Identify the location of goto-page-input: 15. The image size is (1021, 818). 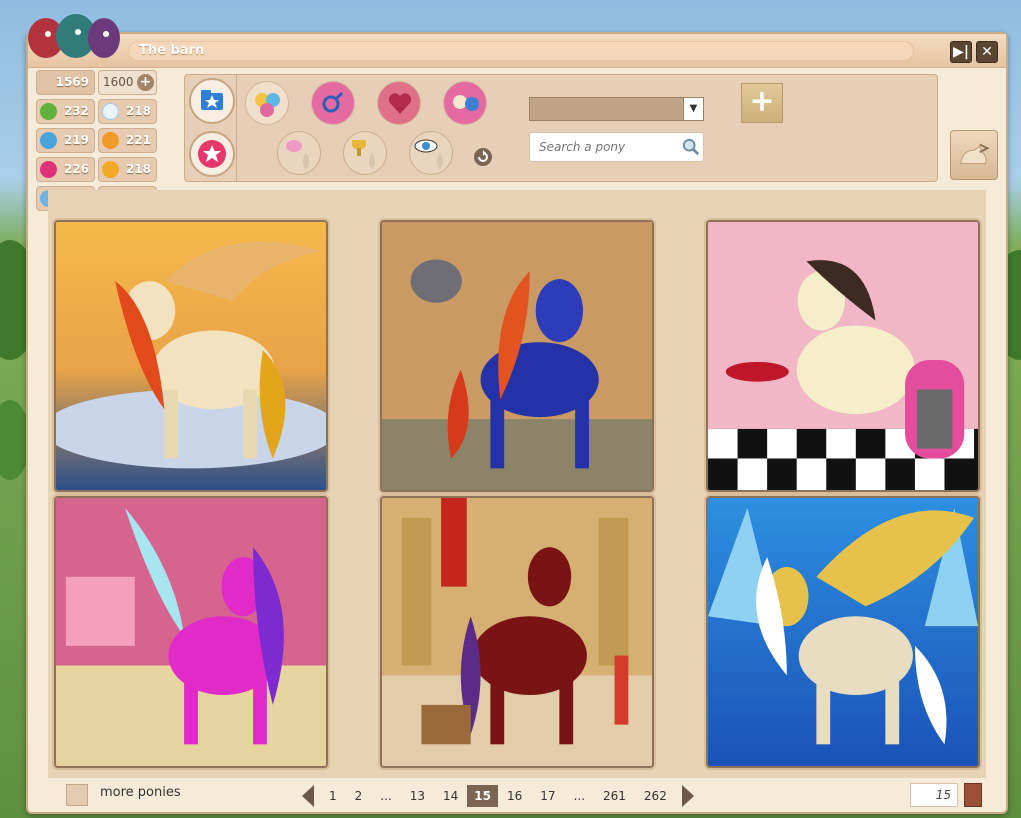
(934, 795).